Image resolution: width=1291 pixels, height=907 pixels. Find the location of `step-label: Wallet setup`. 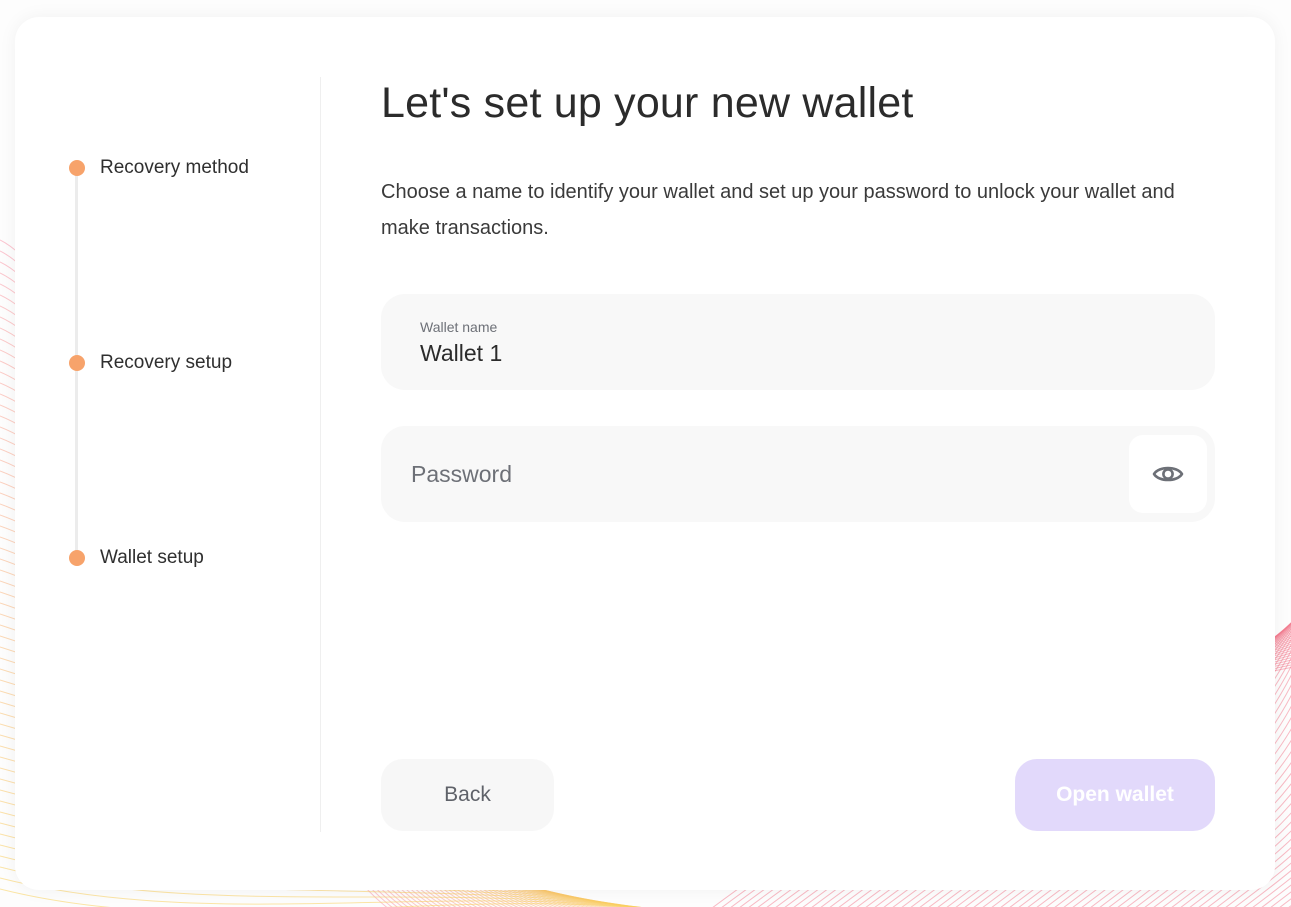

step-label: Wallet setup is located at coordinates (152, 557).